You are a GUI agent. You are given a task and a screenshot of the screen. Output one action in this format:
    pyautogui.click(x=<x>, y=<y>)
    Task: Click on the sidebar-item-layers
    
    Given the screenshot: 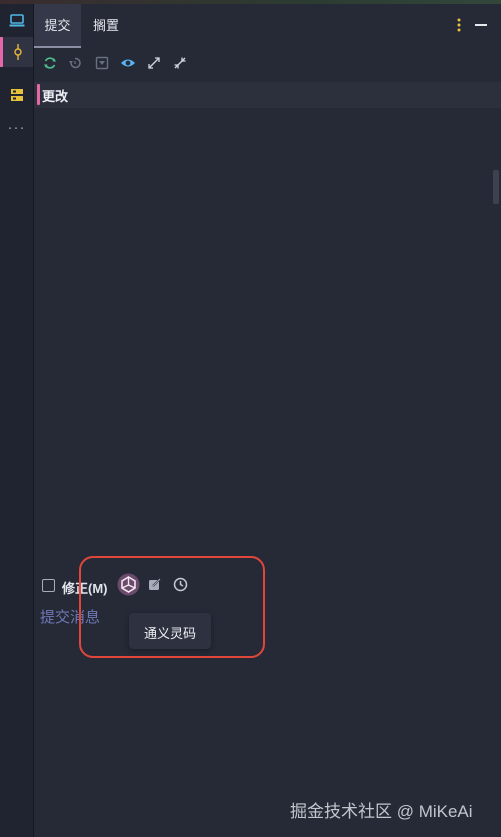 What is the action you would take?
    pyautogui.click(x=16, y=95)
    